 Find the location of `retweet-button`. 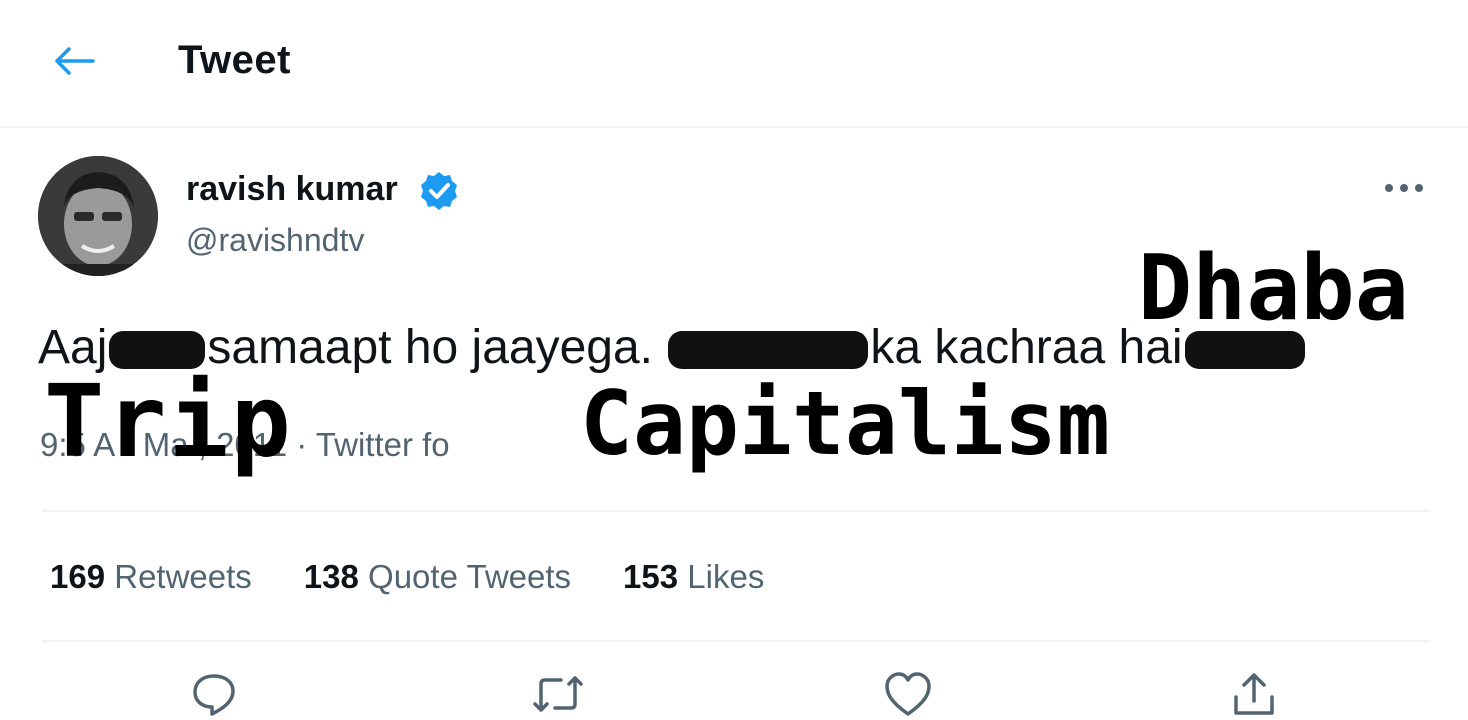

retweet-button is located at coordinates (558, 694).